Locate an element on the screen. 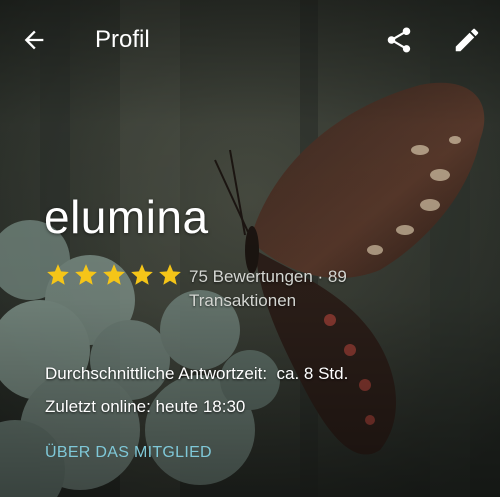  page-title: Profil is located at coordinates (122, 39).